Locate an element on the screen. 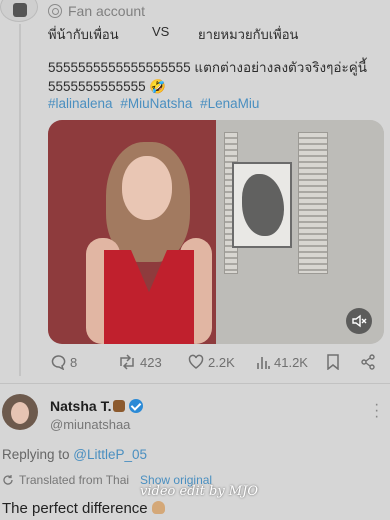  hashtag-link: #lalinalena is located at coordinates (80, 103).